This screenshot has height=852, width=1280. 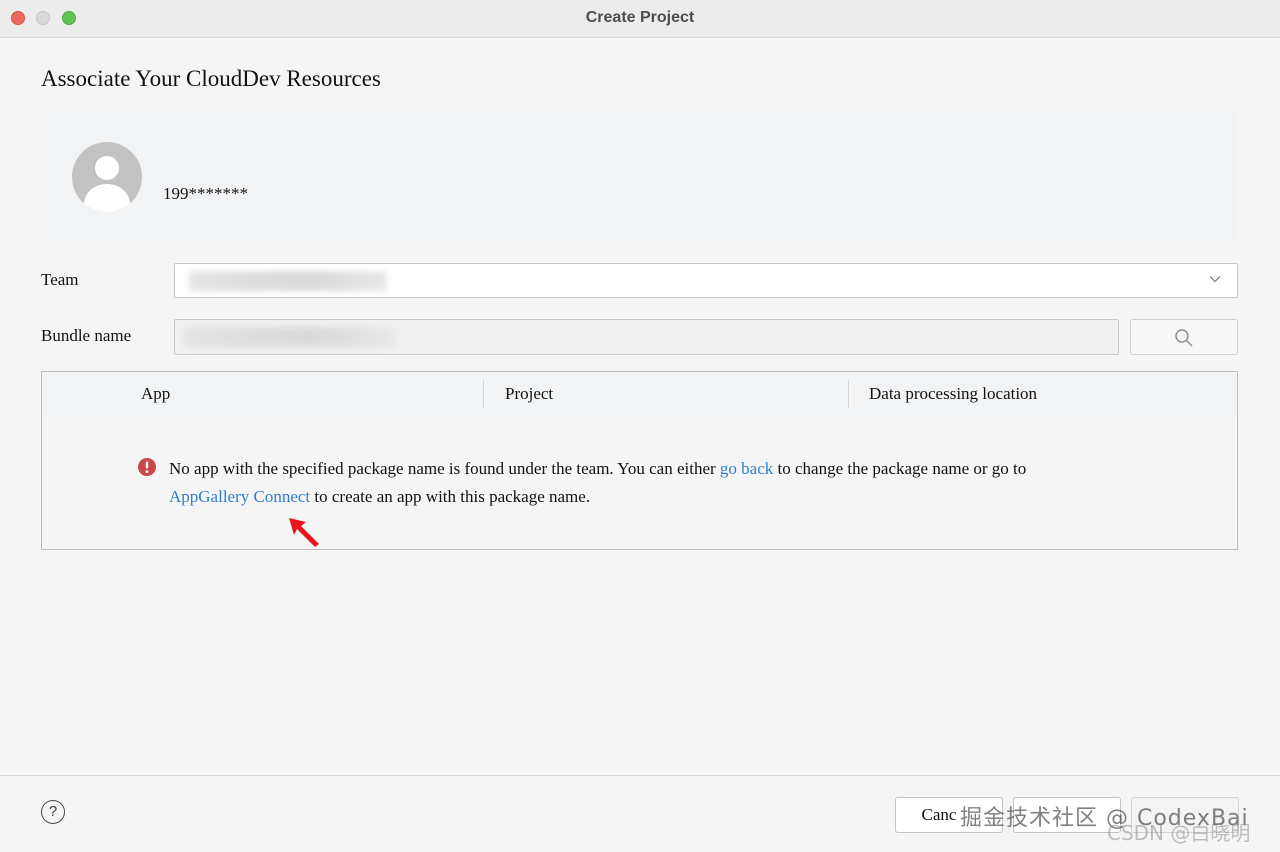 I want to click on go-back-link: go back, so click(x=746, y=468).